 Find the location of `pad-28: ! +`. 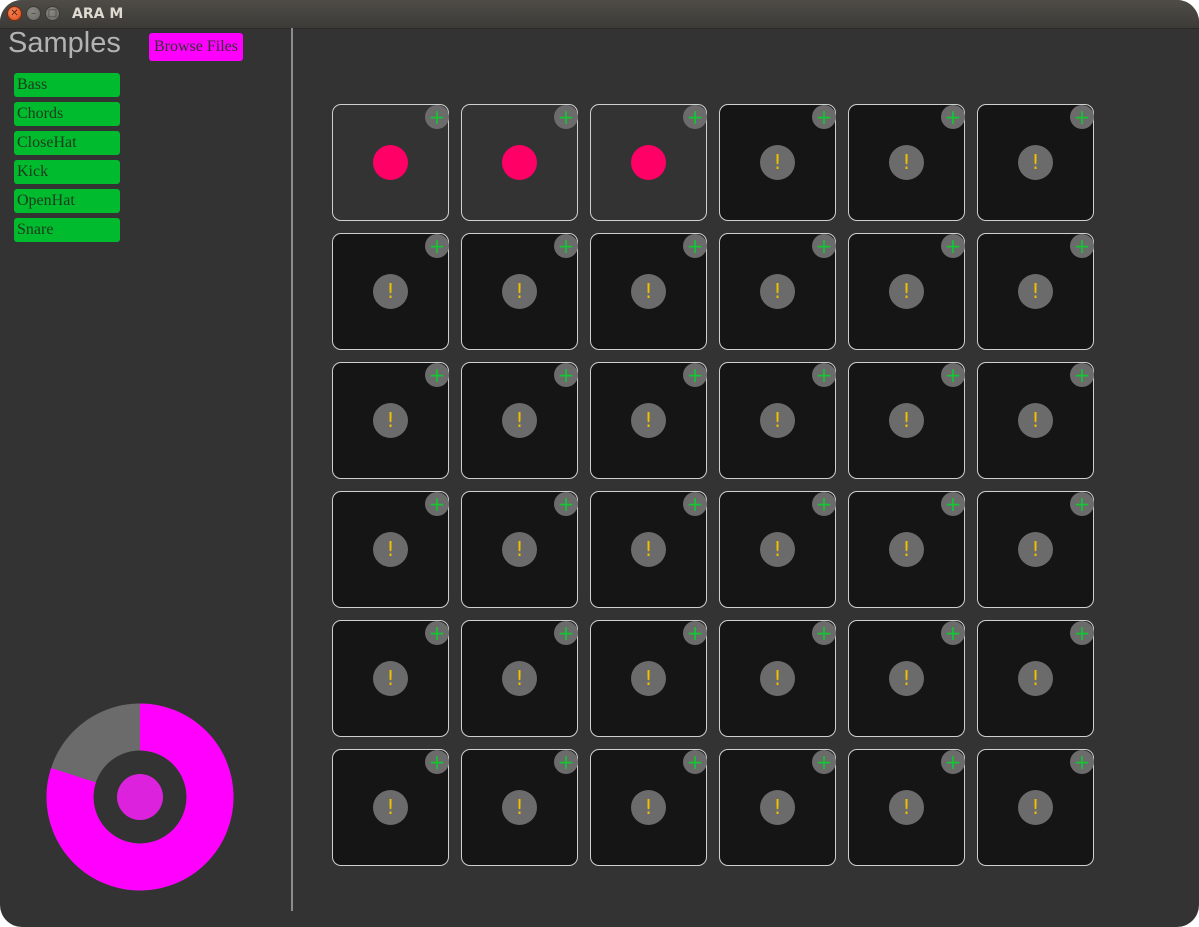

pad-28: ! + is located at coordinates (777, 678).